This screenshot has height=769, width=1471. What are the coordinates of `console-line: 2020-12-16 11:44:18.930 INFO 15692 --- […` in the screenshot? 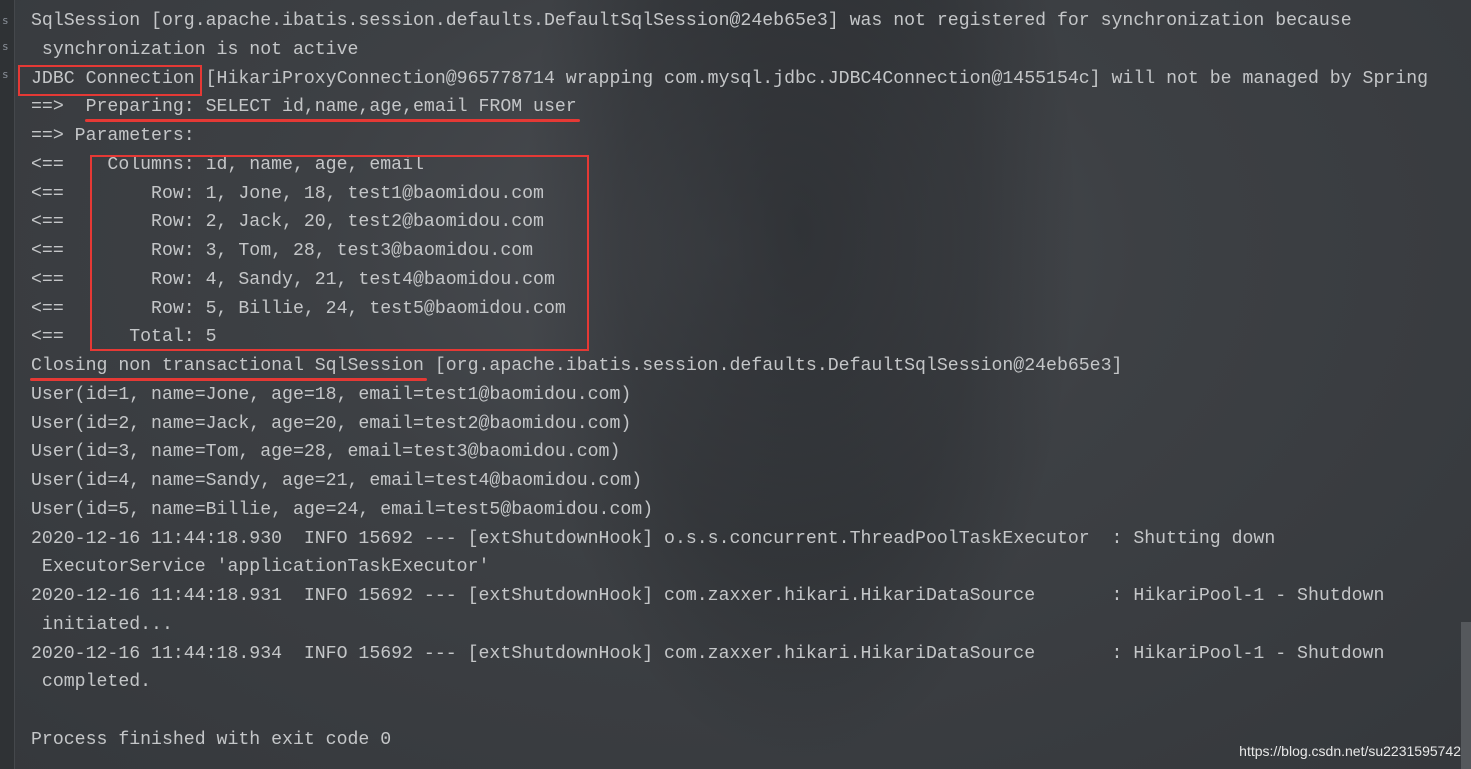 It's located at (653, 538).